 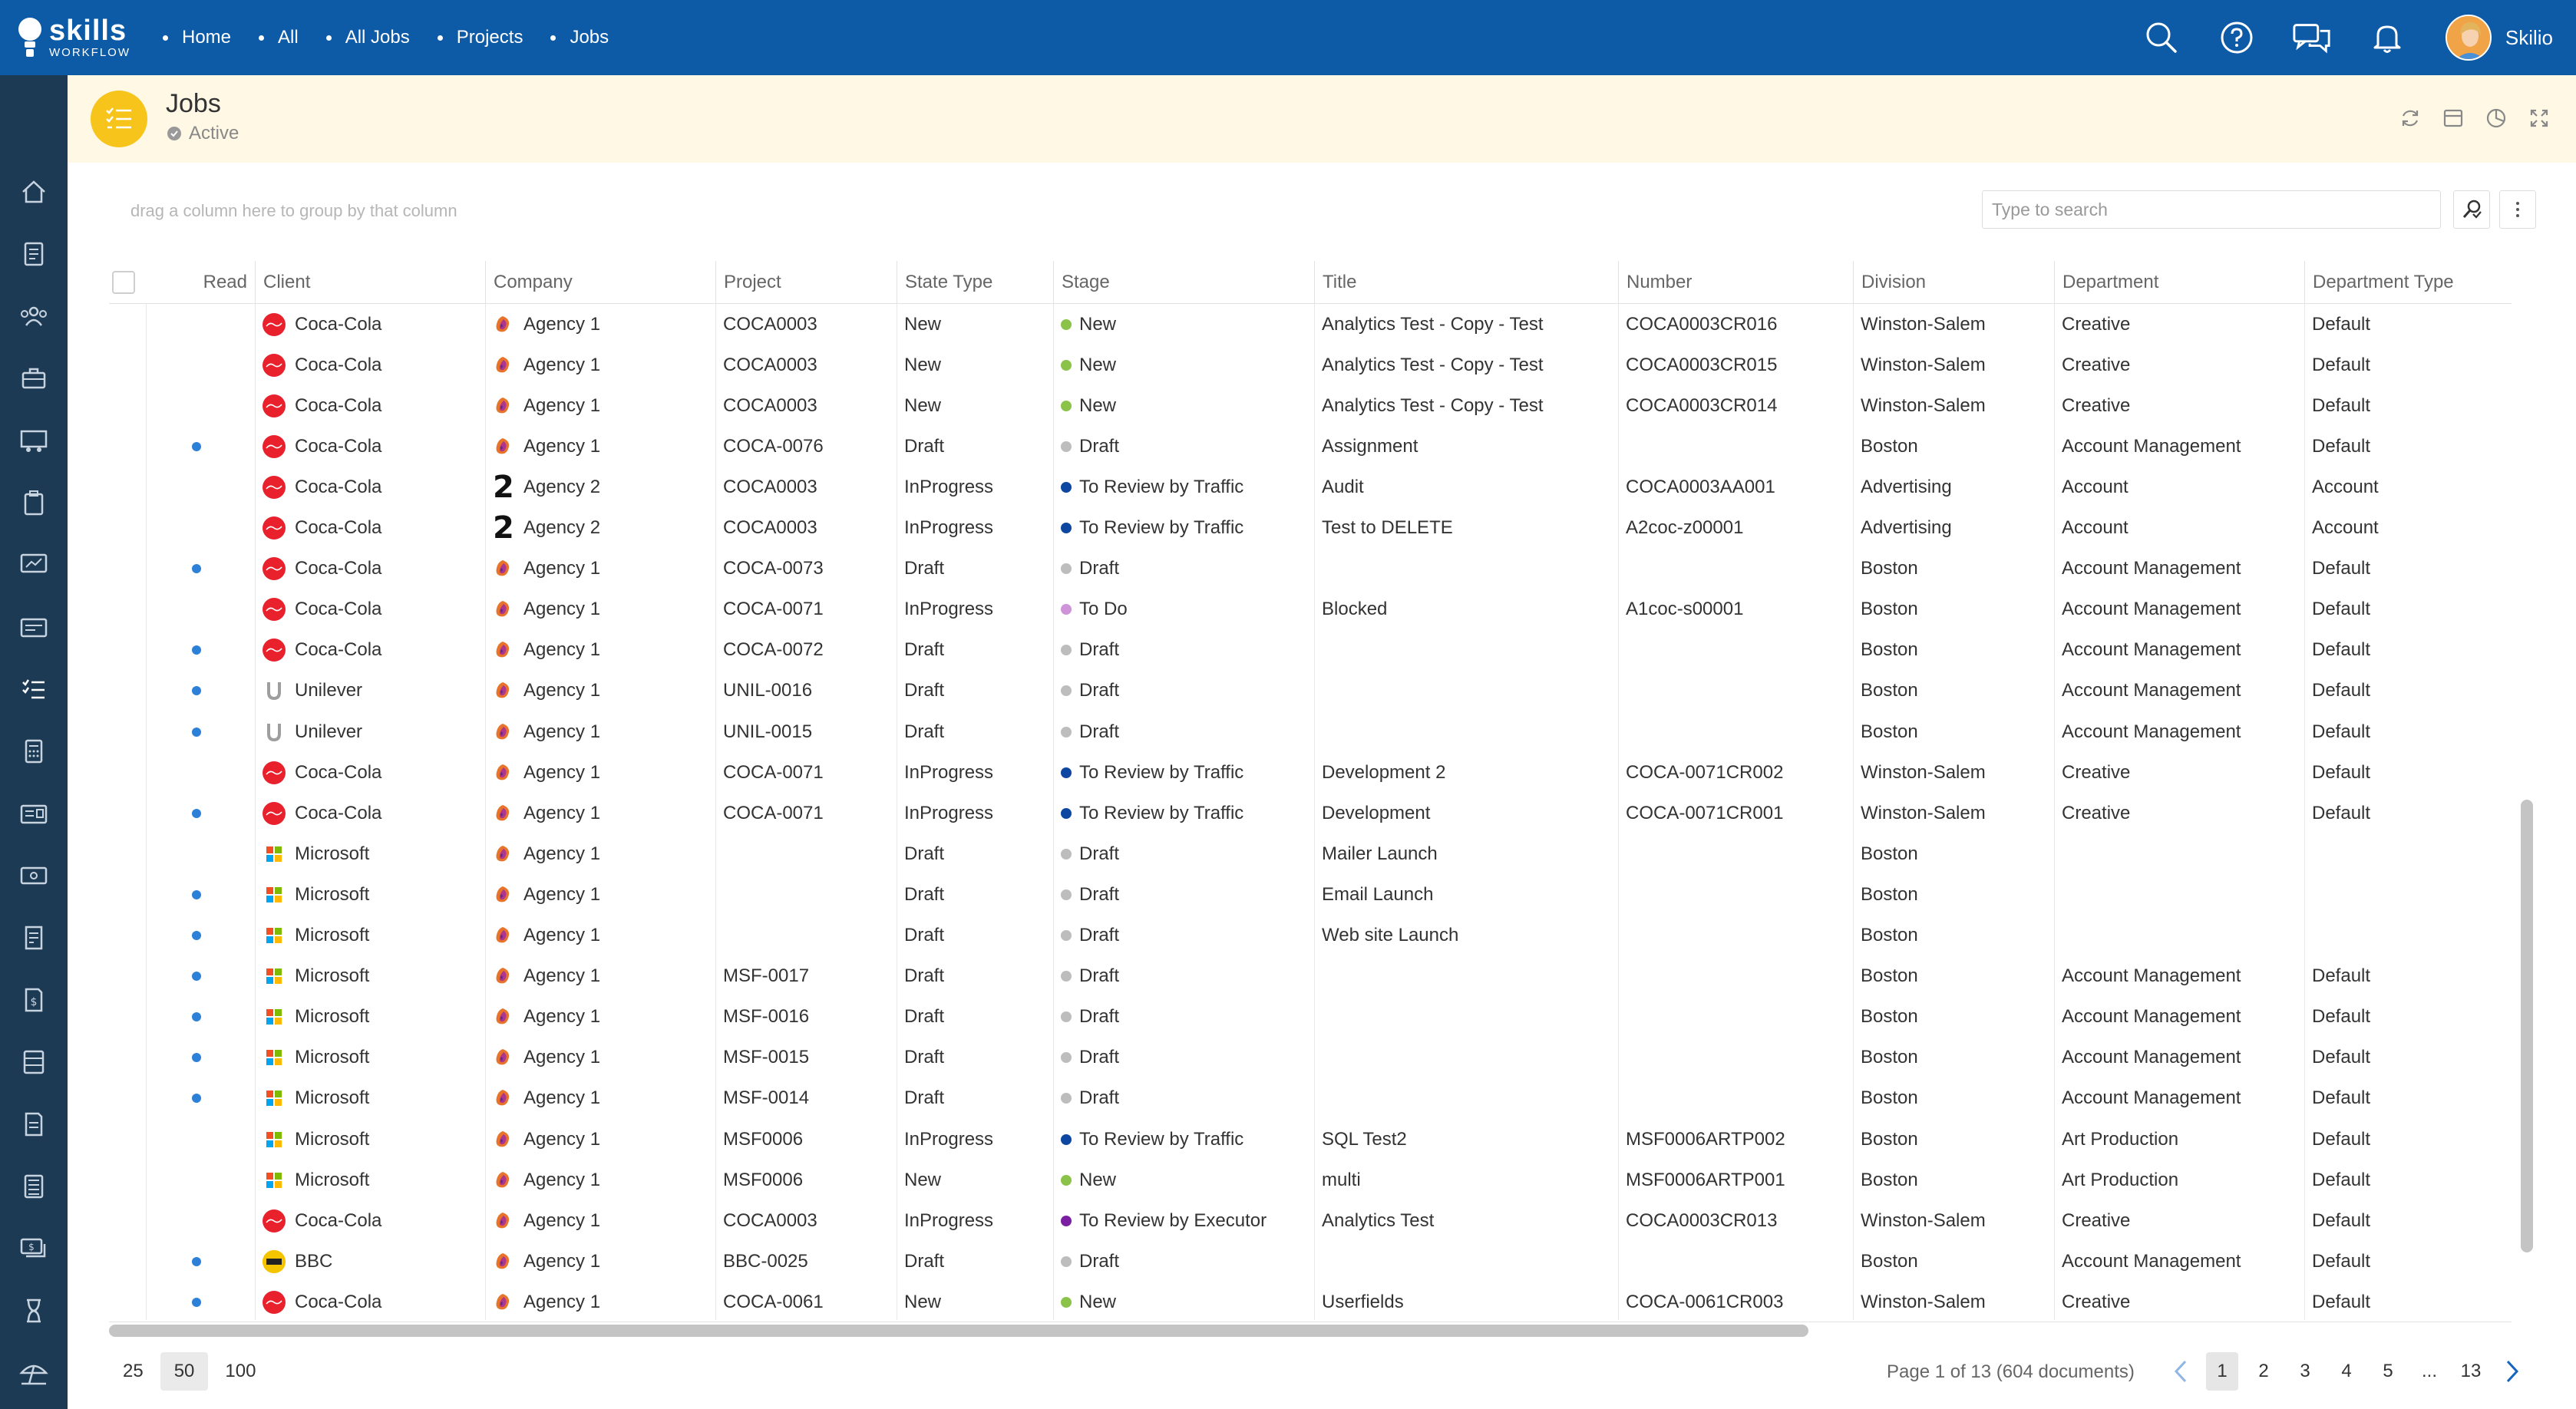 What do you see at coordinates (975, 282) in the screenshot?
I see `column-header-state-type: State Type` at bounding box center [975, 282].